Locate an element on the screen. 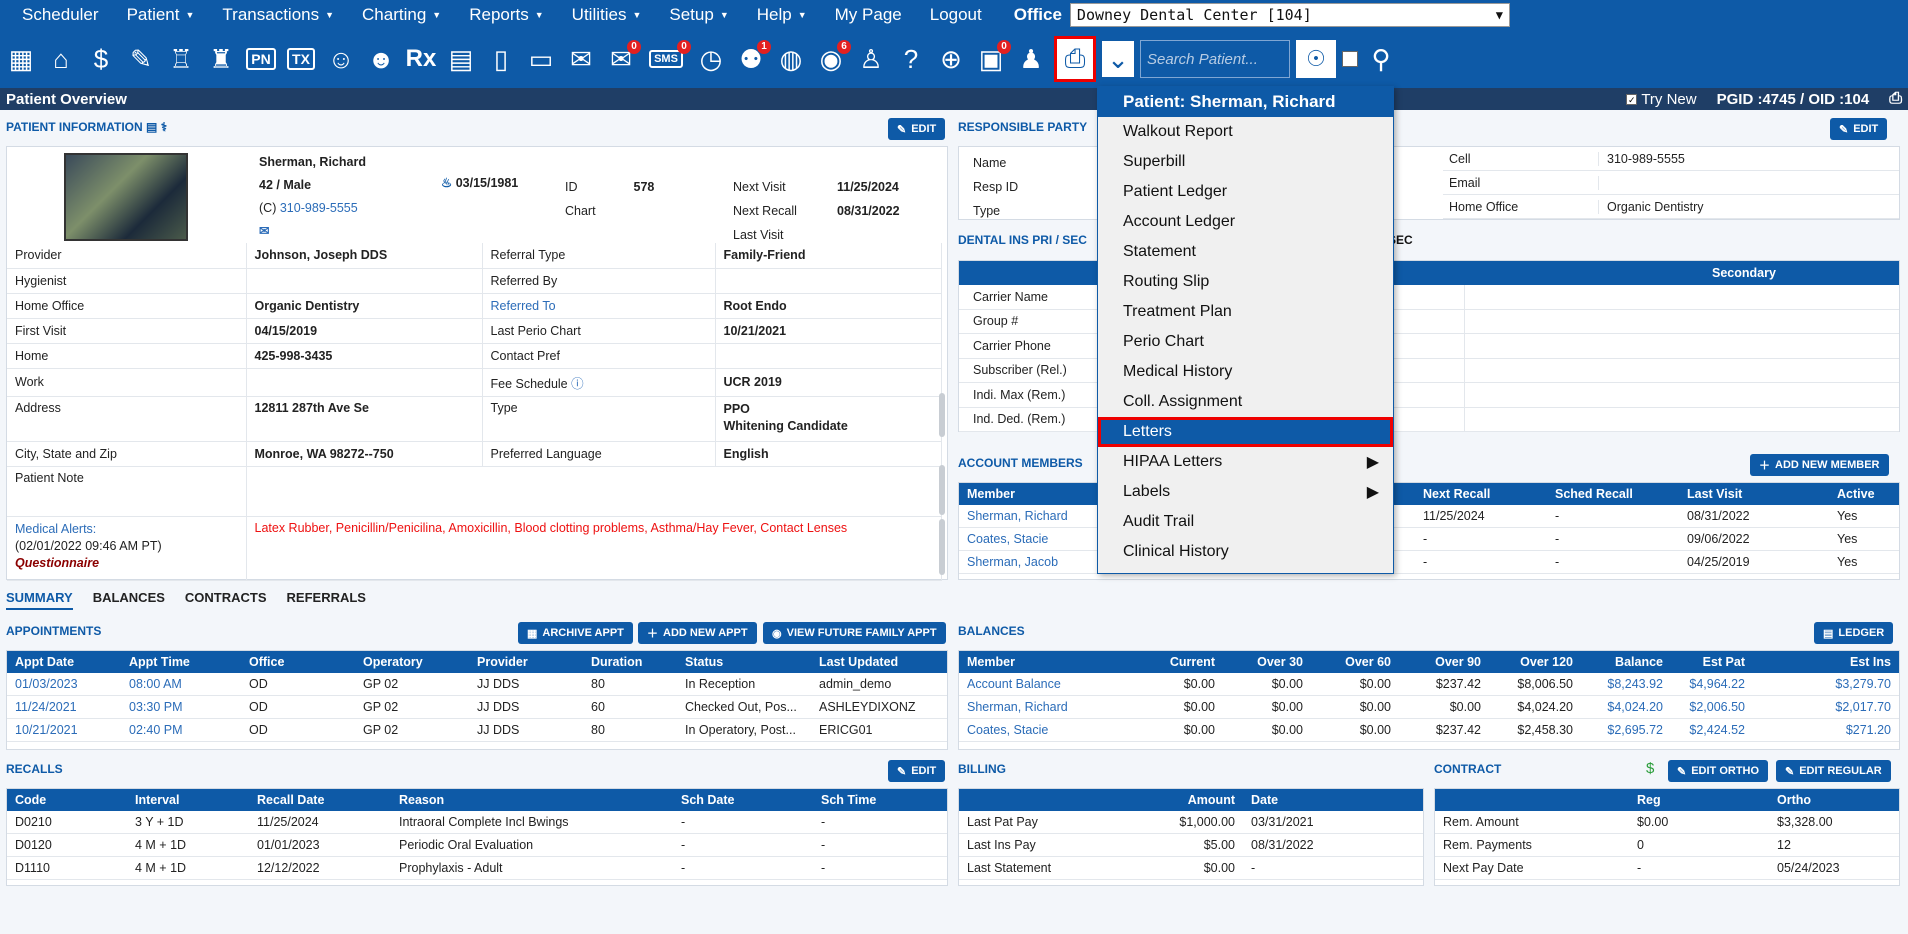  archive-appt-button: ▦ ARCHIVE APPT is located at coordinates (575, 633).